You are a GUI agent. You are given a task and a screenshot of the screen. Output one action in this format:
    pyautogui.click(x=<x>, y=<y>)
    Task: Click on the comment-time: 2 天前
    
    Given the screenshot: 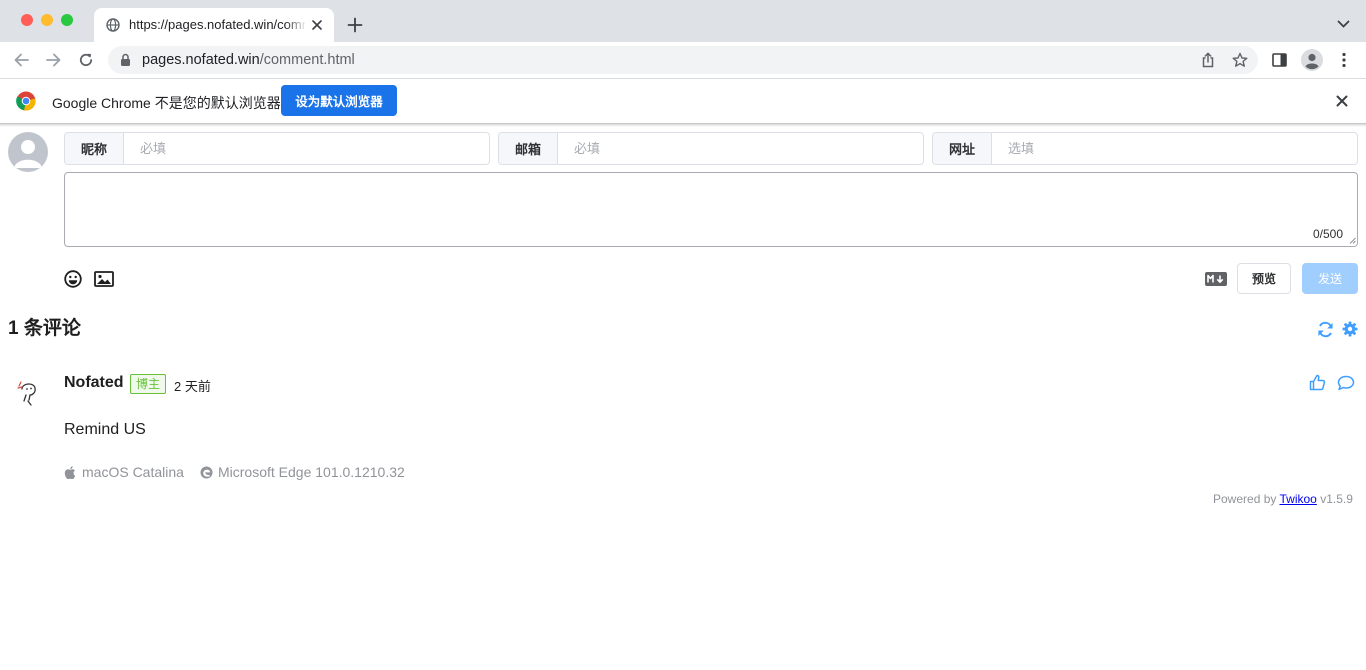 What is the action you would take?
    pyautogui.click(x=192, y=386)
    